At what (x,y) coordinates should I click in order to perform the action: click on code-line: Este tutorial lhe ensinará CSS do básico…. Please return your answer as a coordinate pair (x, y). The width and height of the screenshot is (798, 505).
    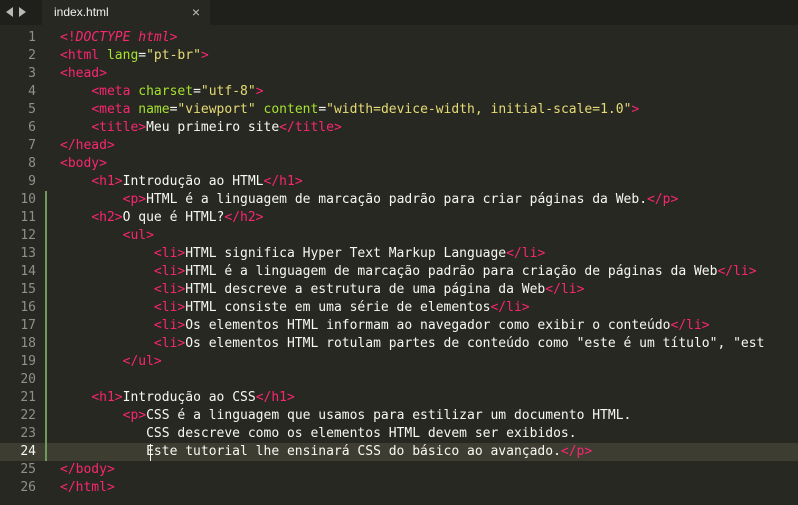
    Looking at the image, I should click on (326, 452).